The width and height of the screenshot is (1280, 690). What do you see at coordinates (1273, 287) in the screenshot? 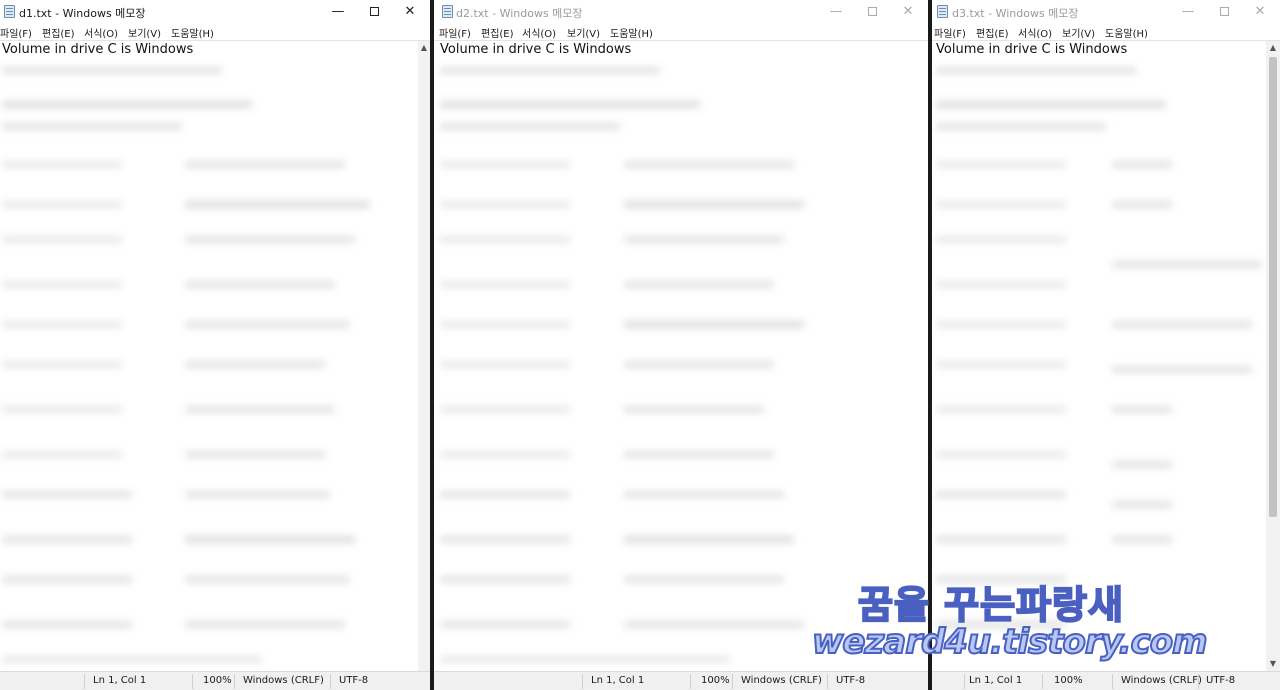
I see `scrollbar-thumb` at bounding box center [1273, 287].